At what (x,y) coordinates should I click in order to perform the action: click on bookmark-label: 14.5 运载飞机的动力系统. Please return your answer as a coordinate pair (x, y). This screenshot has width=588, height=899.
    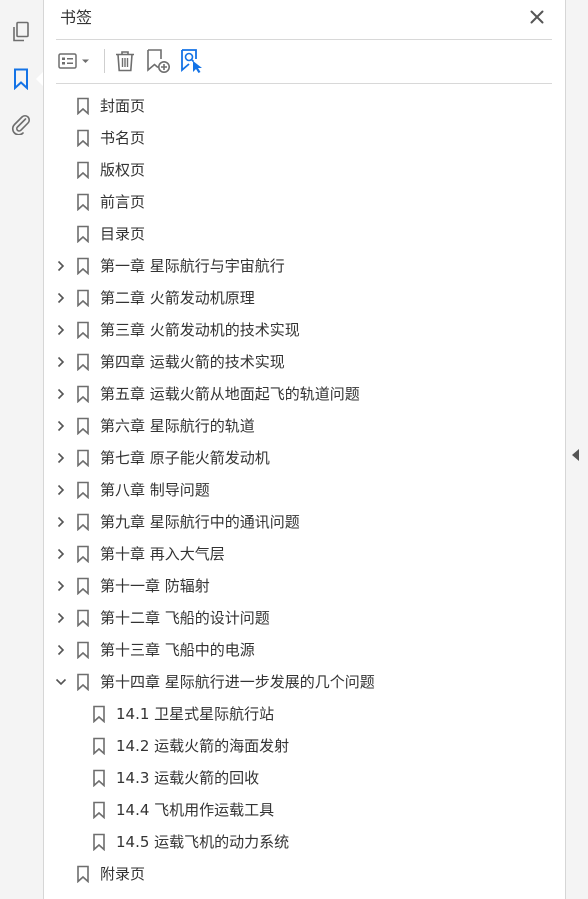
    Looking at the image, I should click on (203, 842).